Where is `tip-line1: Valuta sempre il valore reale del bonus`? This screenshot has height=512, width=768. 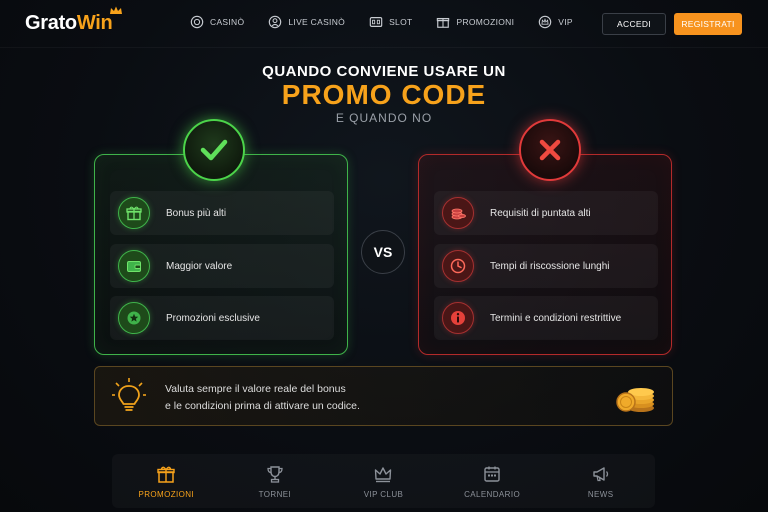 tip-line1: Valuta sempre il valore reale del bonus is located at coordinates (255, 389).